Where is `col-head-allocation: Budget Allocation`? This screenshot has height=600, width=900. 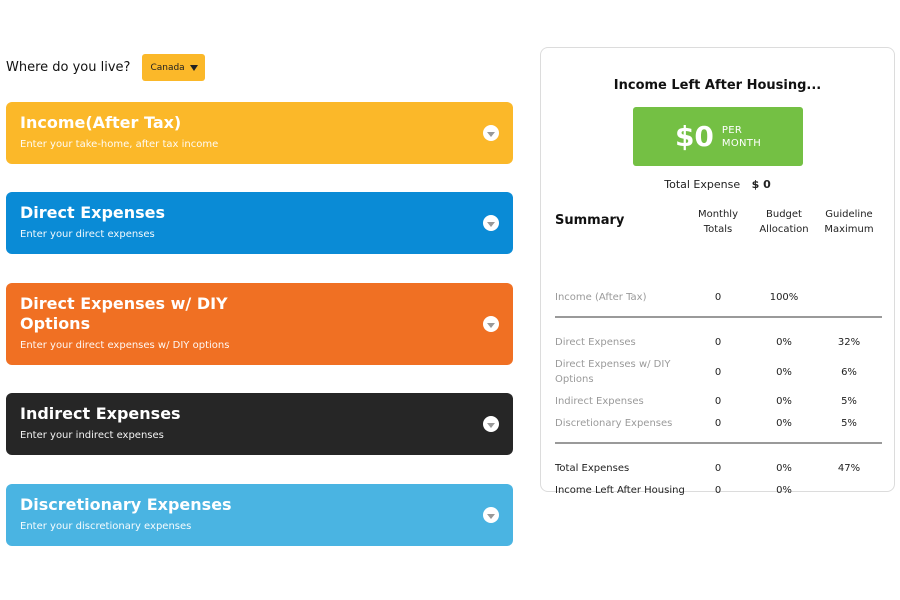 col-head-allocation: Budget Allocation is located at coordinates (784, 222).